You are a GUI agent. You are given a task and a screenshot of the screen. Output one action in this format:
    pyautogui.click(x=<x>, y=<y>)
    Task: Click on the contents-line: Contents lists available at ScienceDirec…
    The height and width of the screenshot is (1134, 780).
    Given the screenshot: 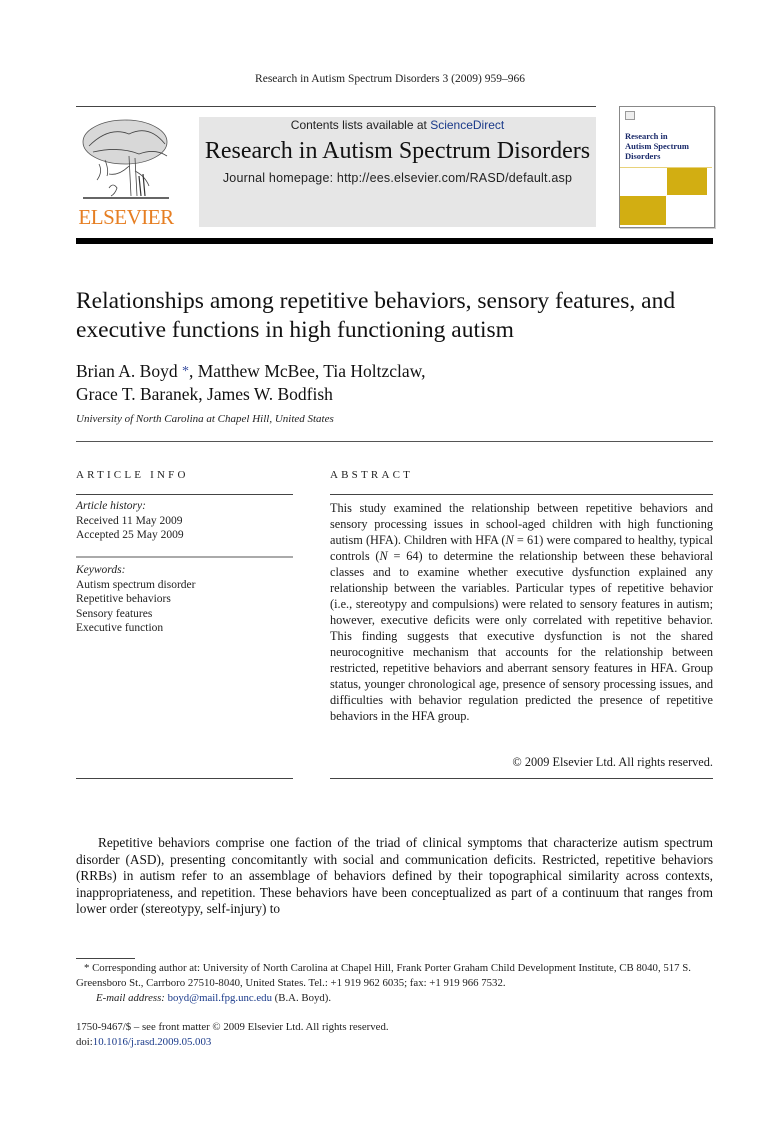 What is the action you would take?
    pyautogui.click(x=397, y=125)
    